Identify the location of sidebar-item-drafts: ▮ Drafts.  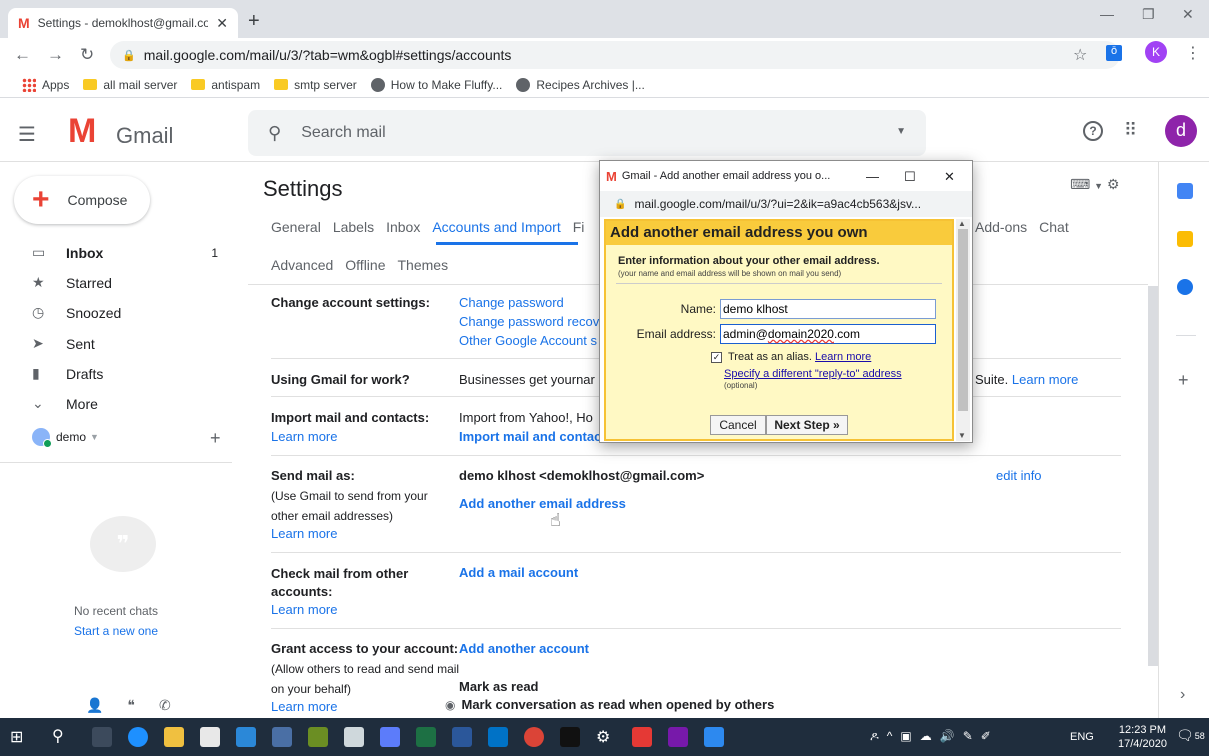
(116, 373).